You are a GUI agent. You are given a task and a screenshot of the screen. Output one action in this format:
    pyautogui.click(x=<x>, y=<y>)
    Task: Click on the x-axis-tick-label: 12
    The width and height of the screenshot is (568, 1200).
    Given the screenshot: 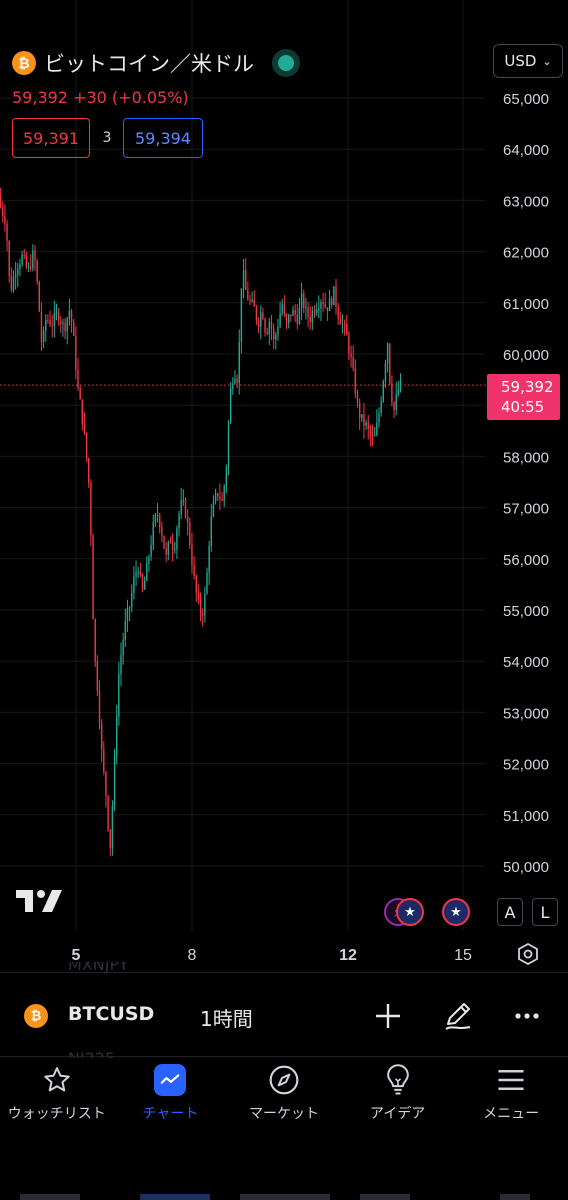 What is the action you would take?
    pyautogui.click(x=348, y=955)
    